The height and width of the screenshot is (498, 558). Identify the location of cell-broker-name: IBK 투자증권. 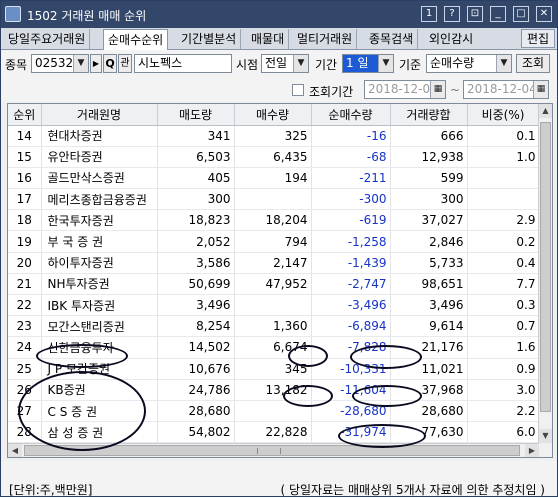
(99, 305).